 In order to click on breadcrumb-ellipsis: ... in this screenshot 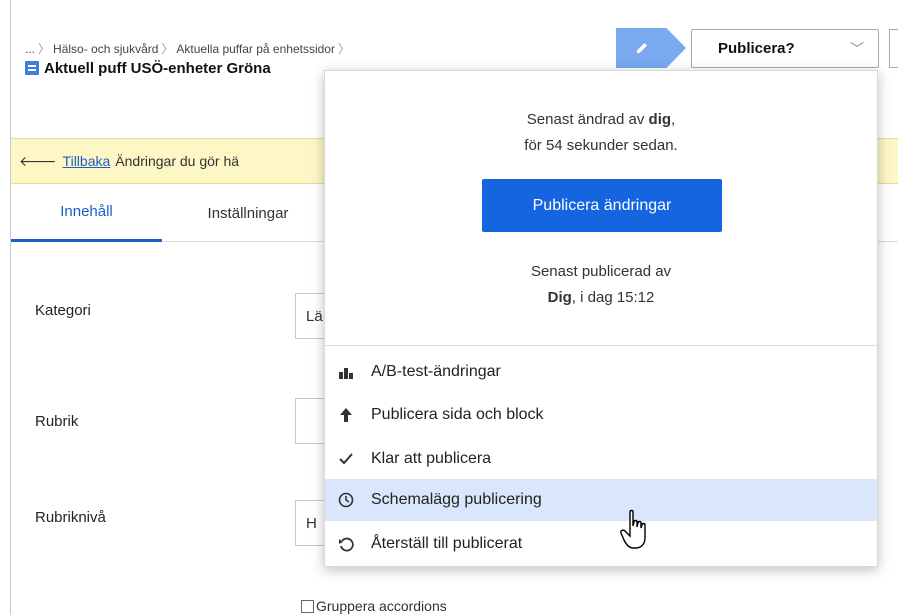, I will do `click(30, 49)`.